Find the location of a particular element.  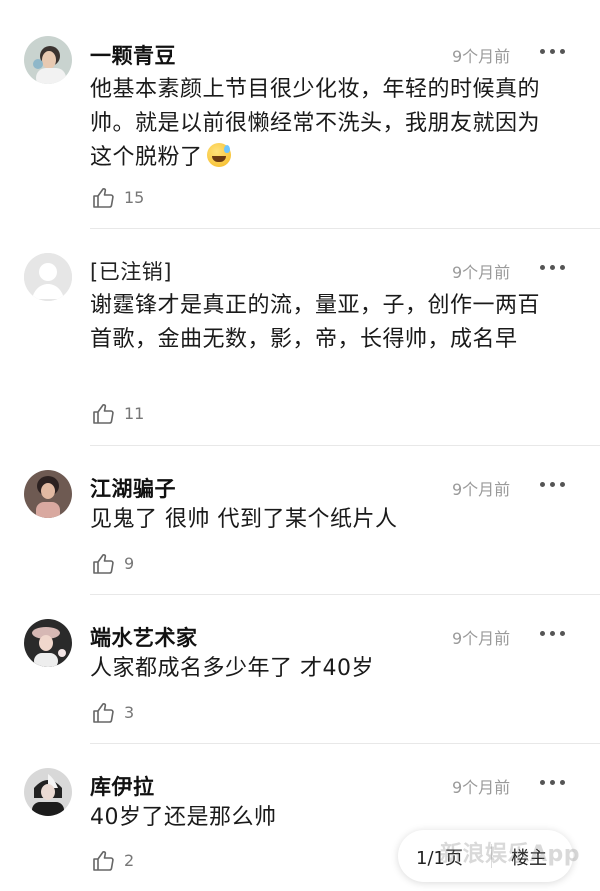

username: [已注销] is located at coordinates (131, 271).